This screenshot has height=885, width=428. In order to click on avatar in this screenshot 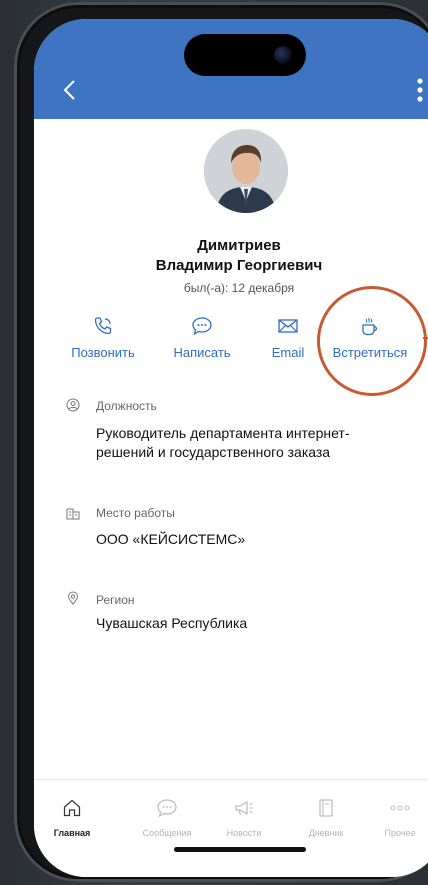, I will do `click(246, 171)`.